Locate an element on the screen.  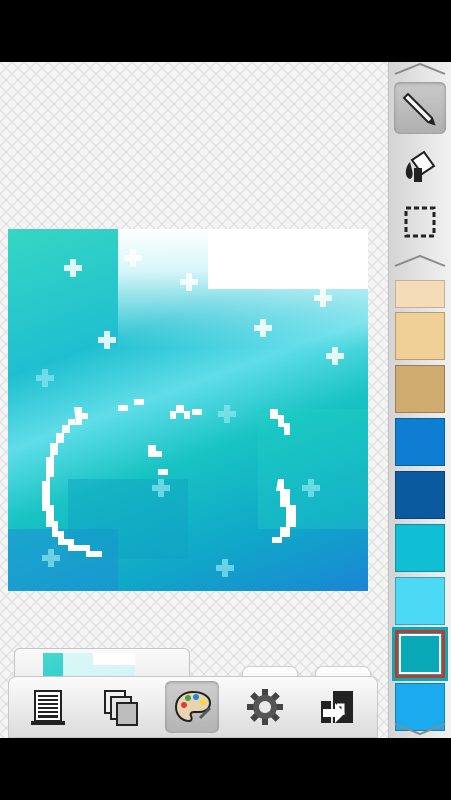
frames-button is located at coordinates (120, 707).